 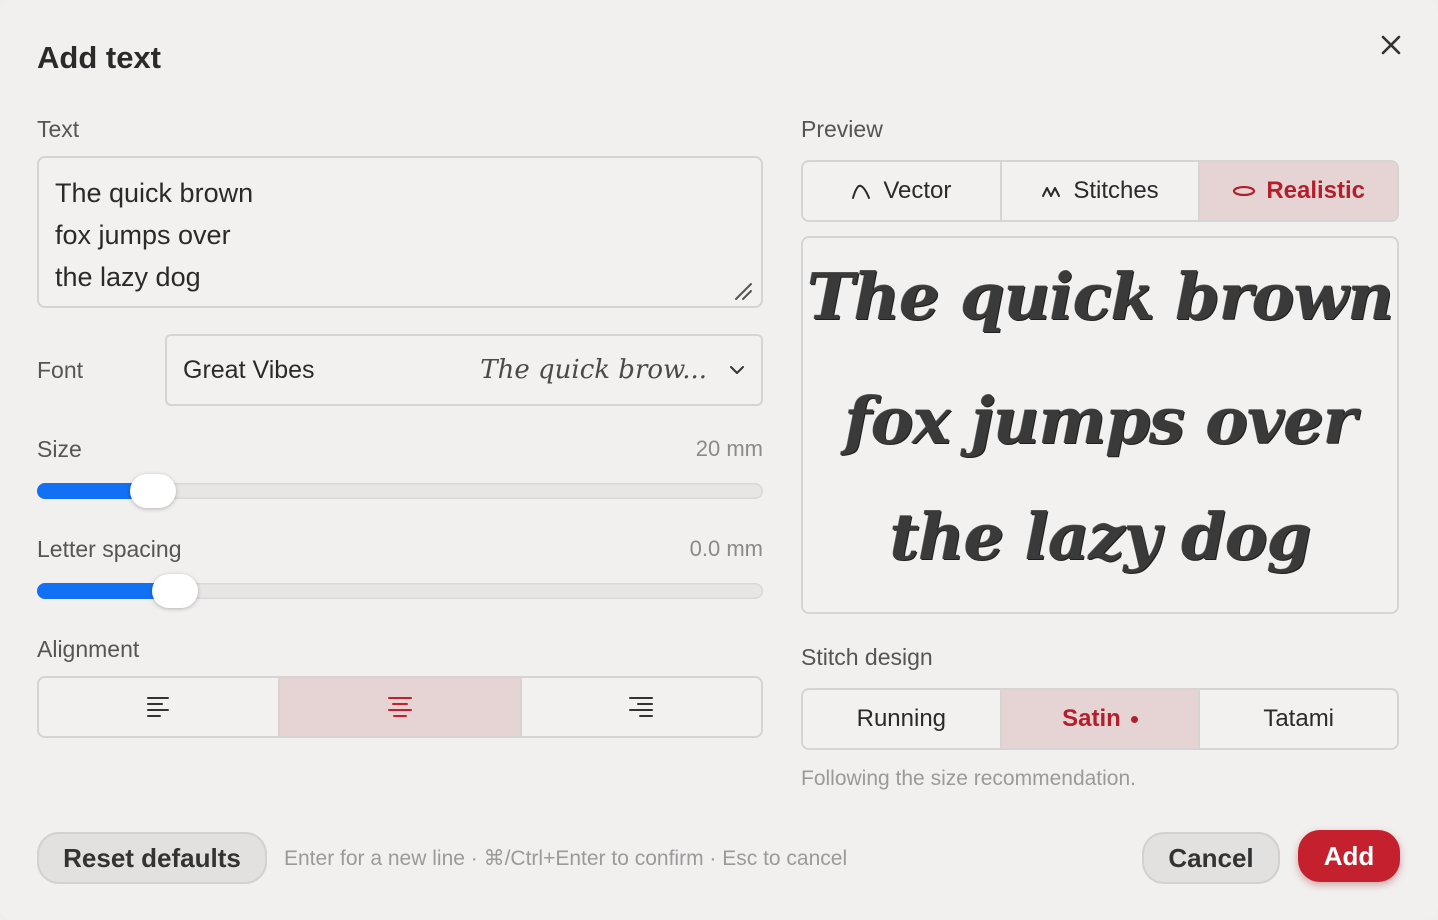 I want to click on align-right-icon, so click(x=641, y=707).